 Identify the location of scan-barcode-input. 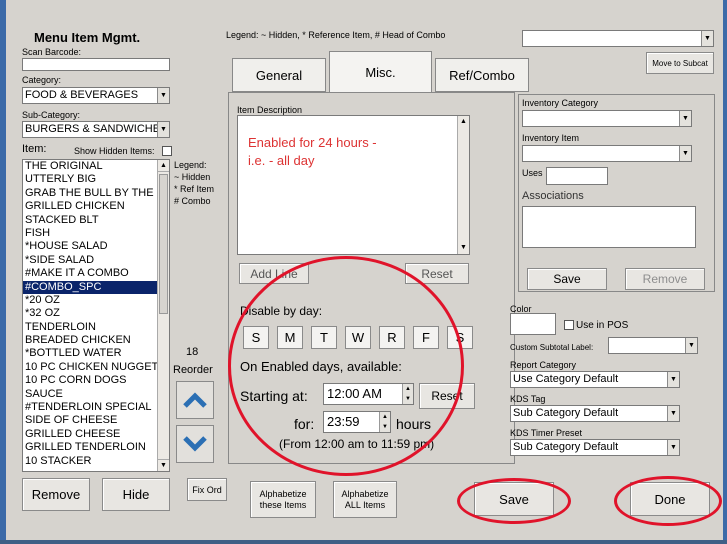
(96, 64).